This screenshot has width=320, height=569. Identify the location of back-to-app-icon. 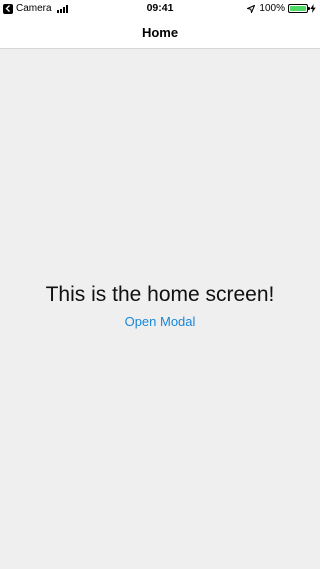
(8, 8).